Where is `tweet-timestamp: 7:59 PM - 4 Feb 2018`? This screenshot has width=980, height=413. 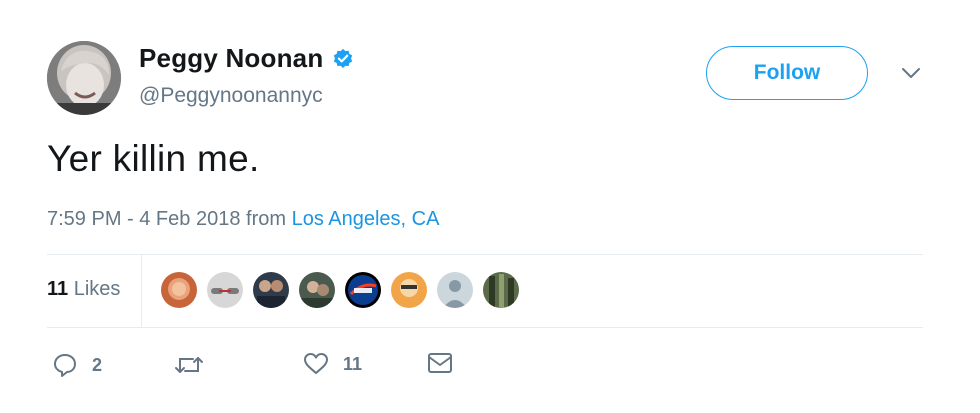
tweet-timestamp: 7:59 PM - 4 Feb 2018 is located at coordinates (143, 219).